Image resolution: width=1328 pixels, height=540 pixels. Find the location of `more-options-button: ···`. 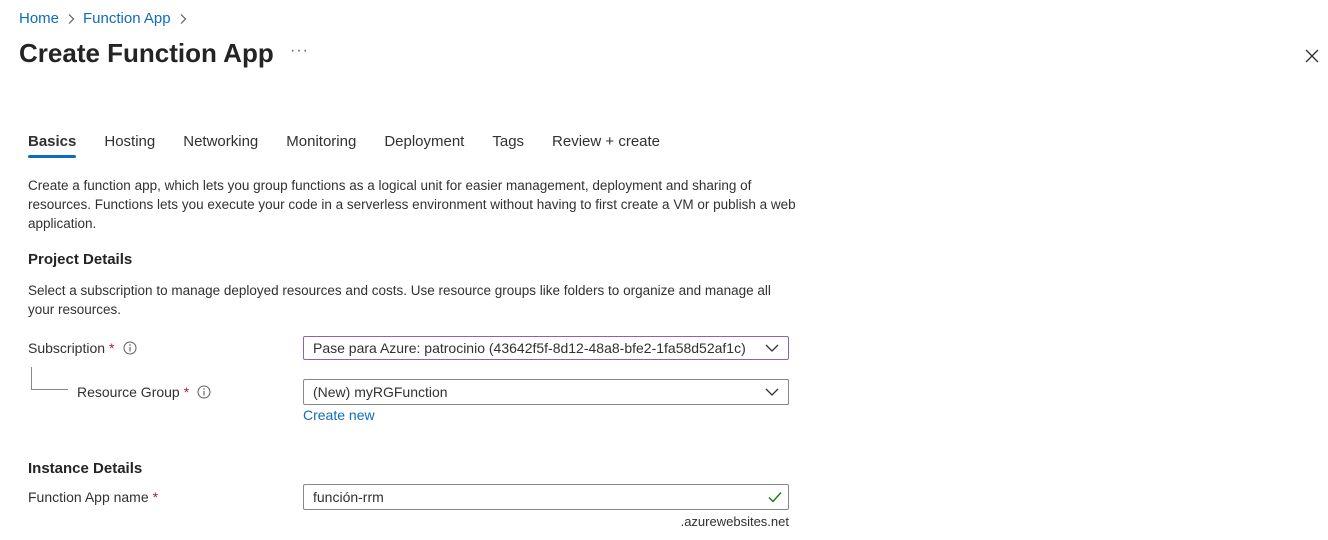

more-options-button: ··· is located at coordinates (299, 51).